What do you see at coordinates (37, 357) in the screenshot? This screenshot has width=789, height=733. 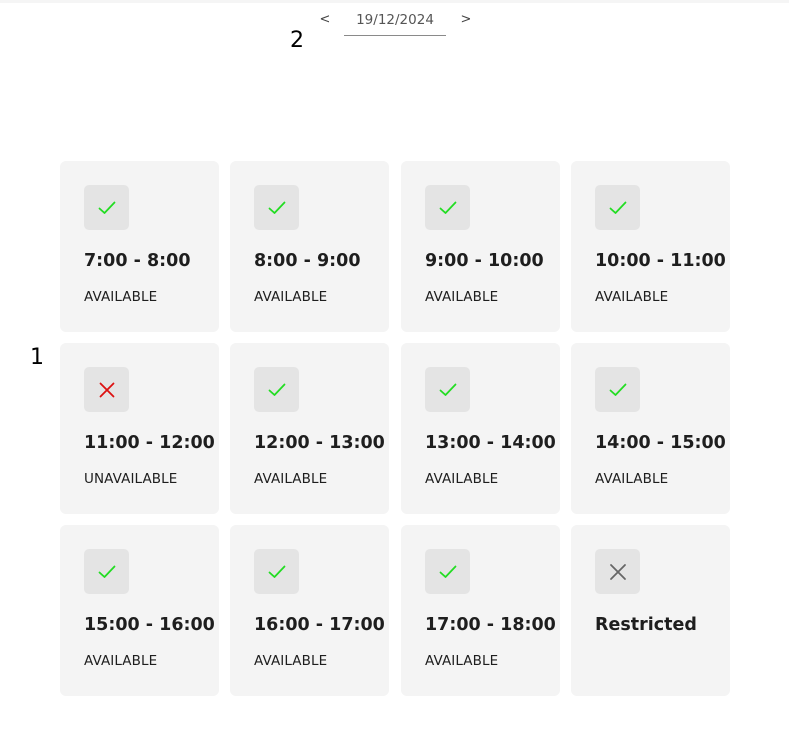 I see `annotation-marker-1: 1` at bounding box center [37, 357].